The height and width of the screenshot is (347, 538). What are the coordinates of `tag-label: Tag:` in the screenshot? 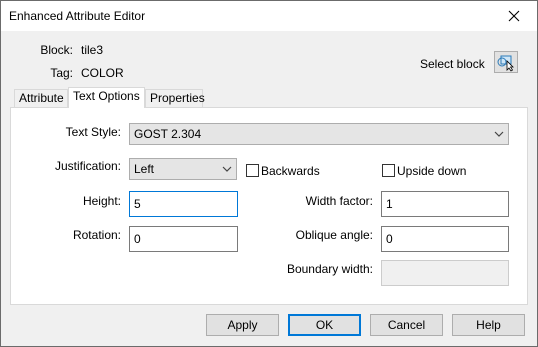 It's located at (61, 73).